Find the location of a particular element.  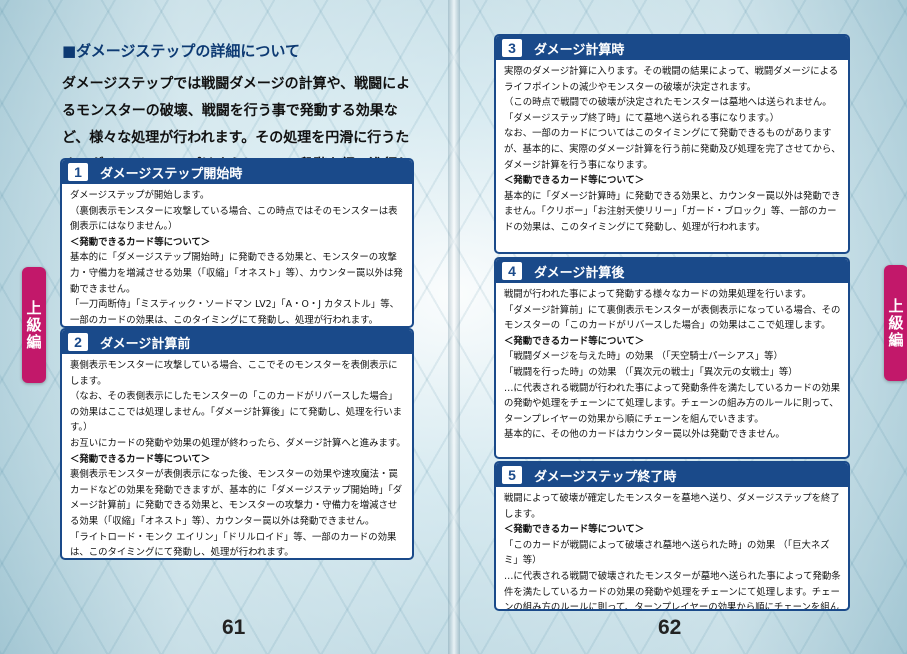

paragraph: 「戦闘を行った時」の効果 （「異次元の戦士」「異次元の女戦士」等） is located at coordinates (651, 372).